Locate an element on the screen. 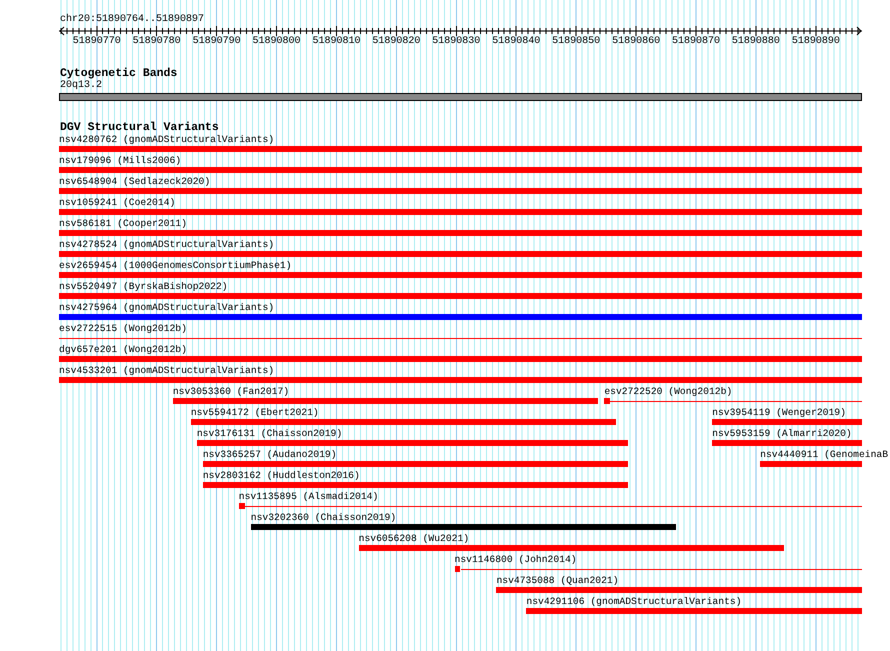 This screenshot has width=890, height=651. variant-line is located at coordinates (460, 338).